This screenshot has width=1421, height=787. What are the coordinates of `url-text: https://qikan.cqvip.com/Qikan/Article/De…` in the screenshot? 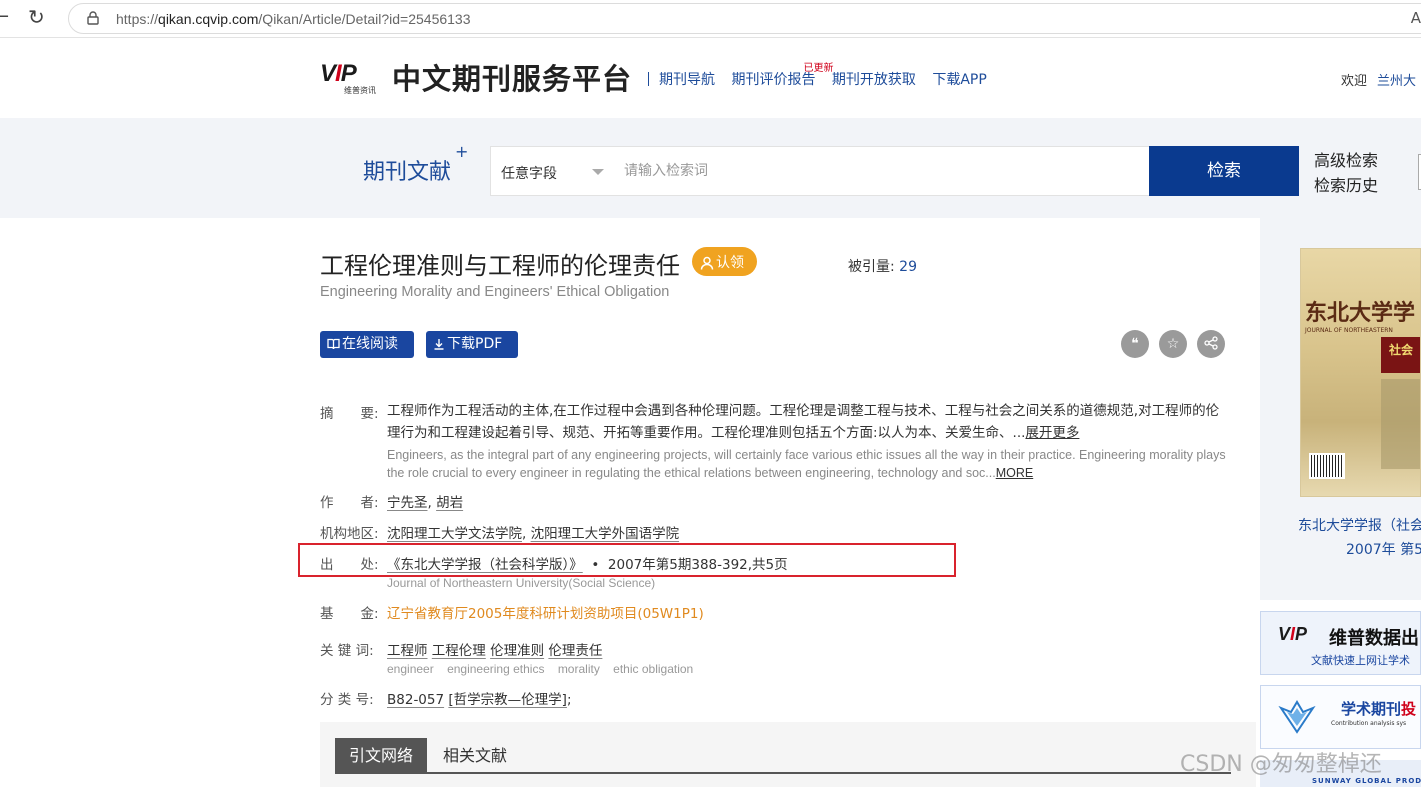 It's located at (293, 19).